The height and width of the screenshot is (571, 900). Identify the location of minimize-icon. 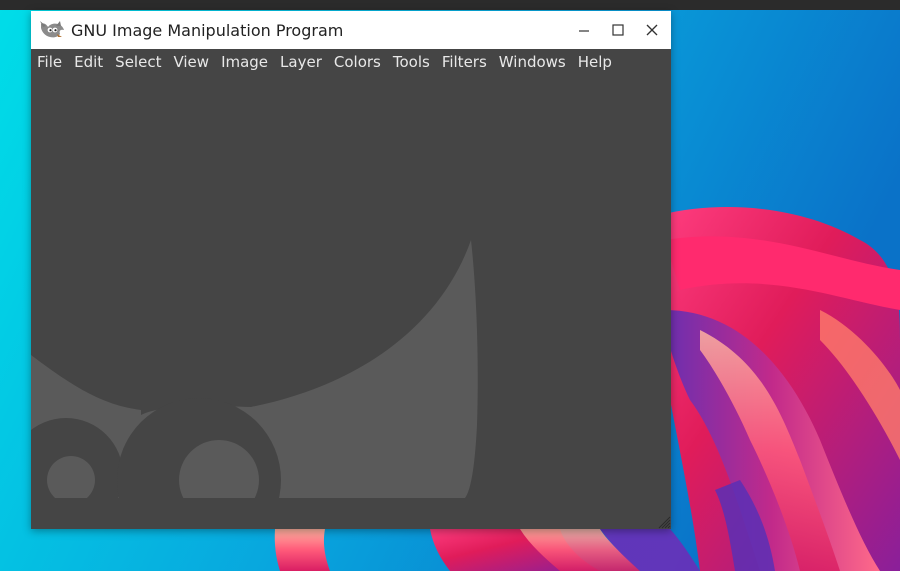
(584, 31).